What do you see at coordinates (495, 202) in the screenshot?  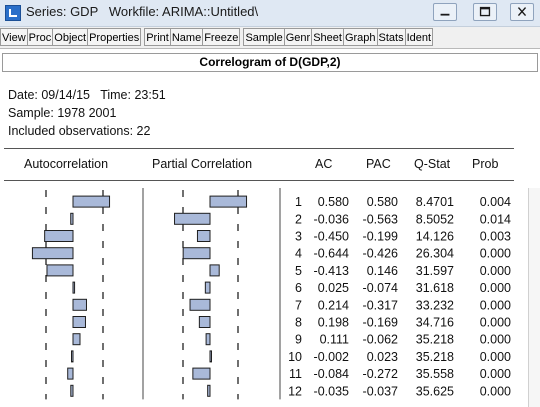 I see `prob-cell: 0.004` at bounding box center [495, 202].